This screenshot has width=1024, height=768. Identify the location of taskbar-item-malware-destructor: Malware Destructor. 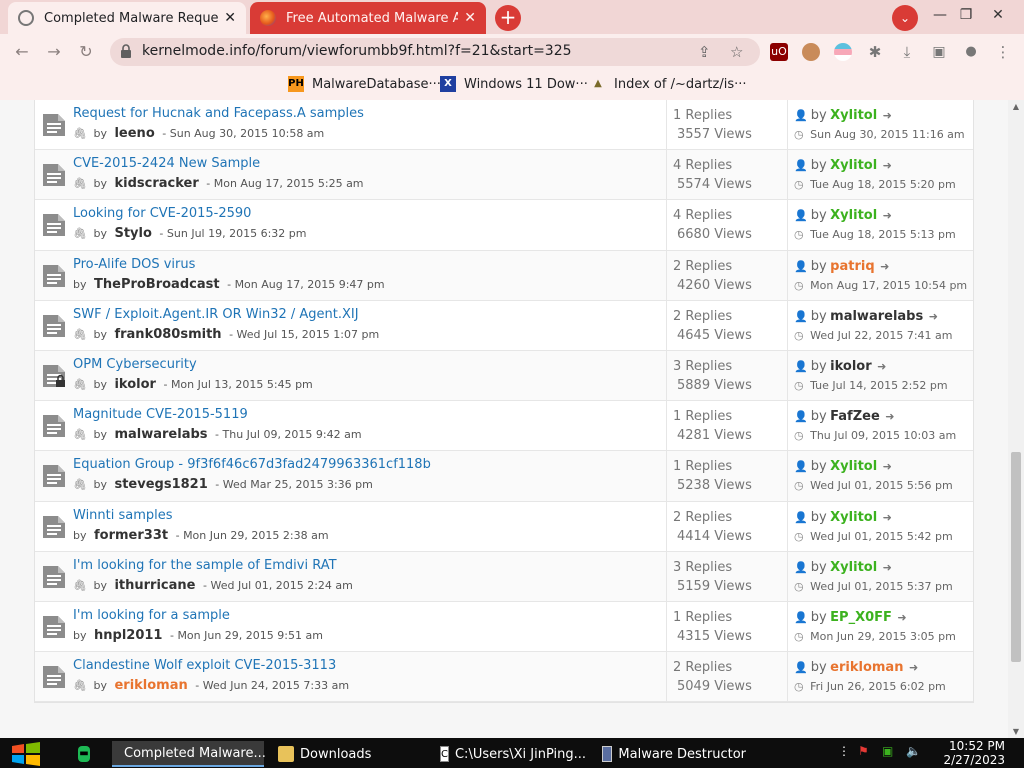
(671, 754).